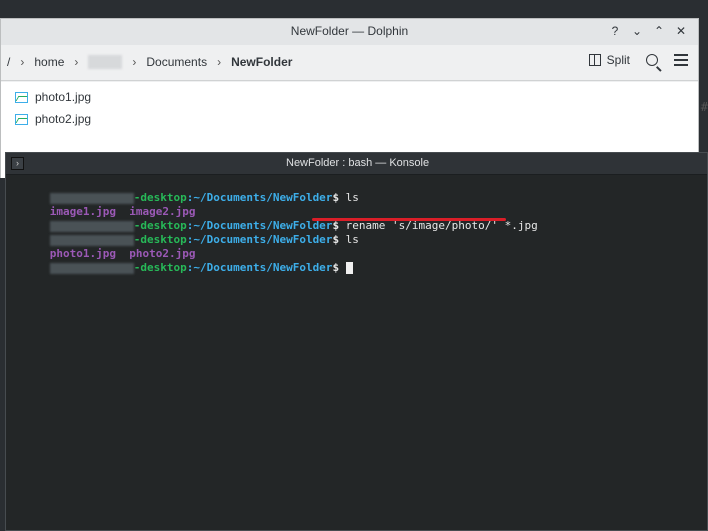 The image size is (708, 531). What do you see at coordinates (63, 97) in the screenshot?
I see `file-name: photo1.jpg` at bounding box center [63, 97].